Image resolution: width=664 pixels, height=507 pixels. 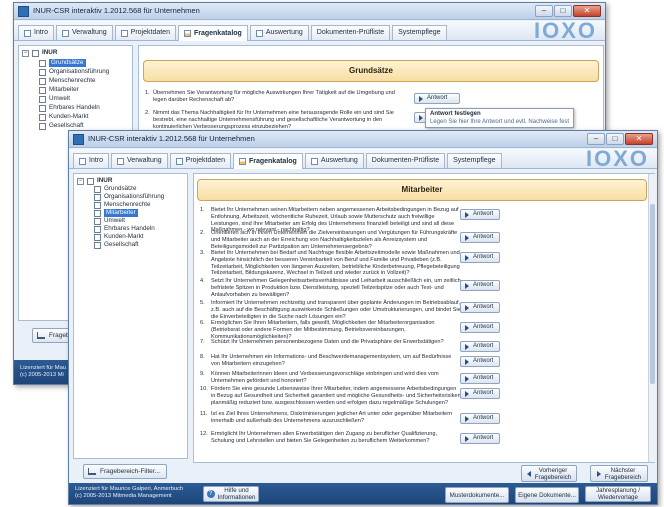 I want to click on help-button: ? Hilfe und Informationen, so click(x=231, y=494).